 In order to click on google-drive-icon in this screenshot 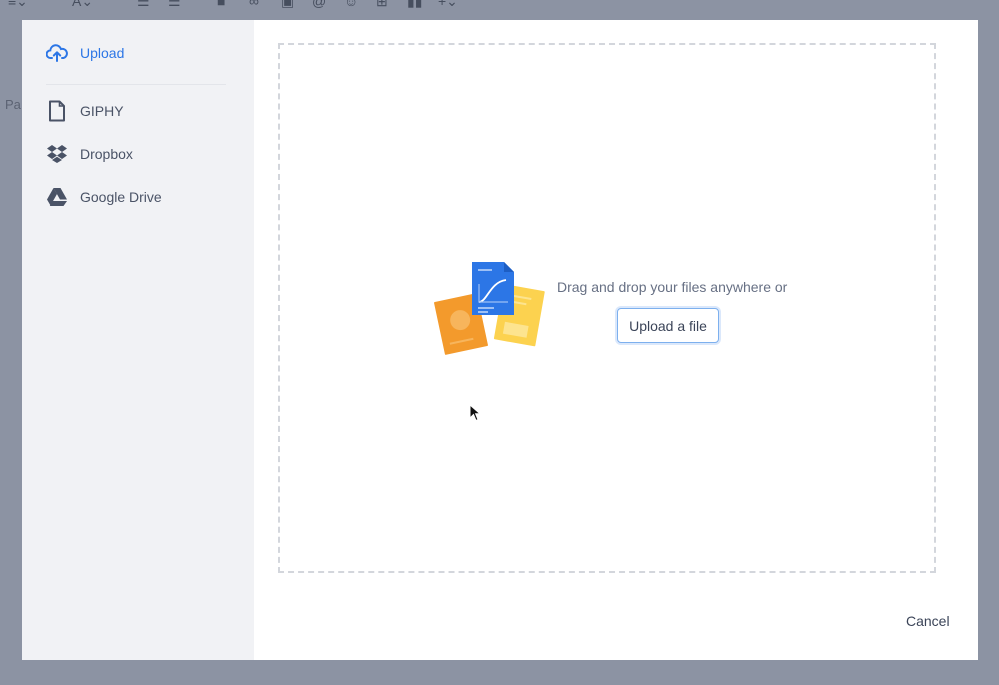, I will do `click(57, 197)`.